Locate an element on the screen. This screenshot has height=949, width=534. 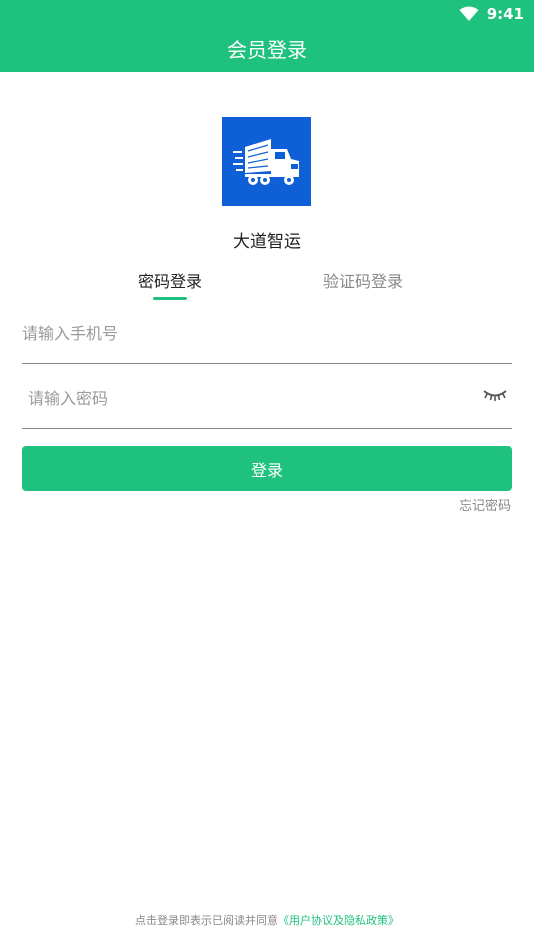
app-header: 9:41 会员登录 is located at coordinates (267, 36).